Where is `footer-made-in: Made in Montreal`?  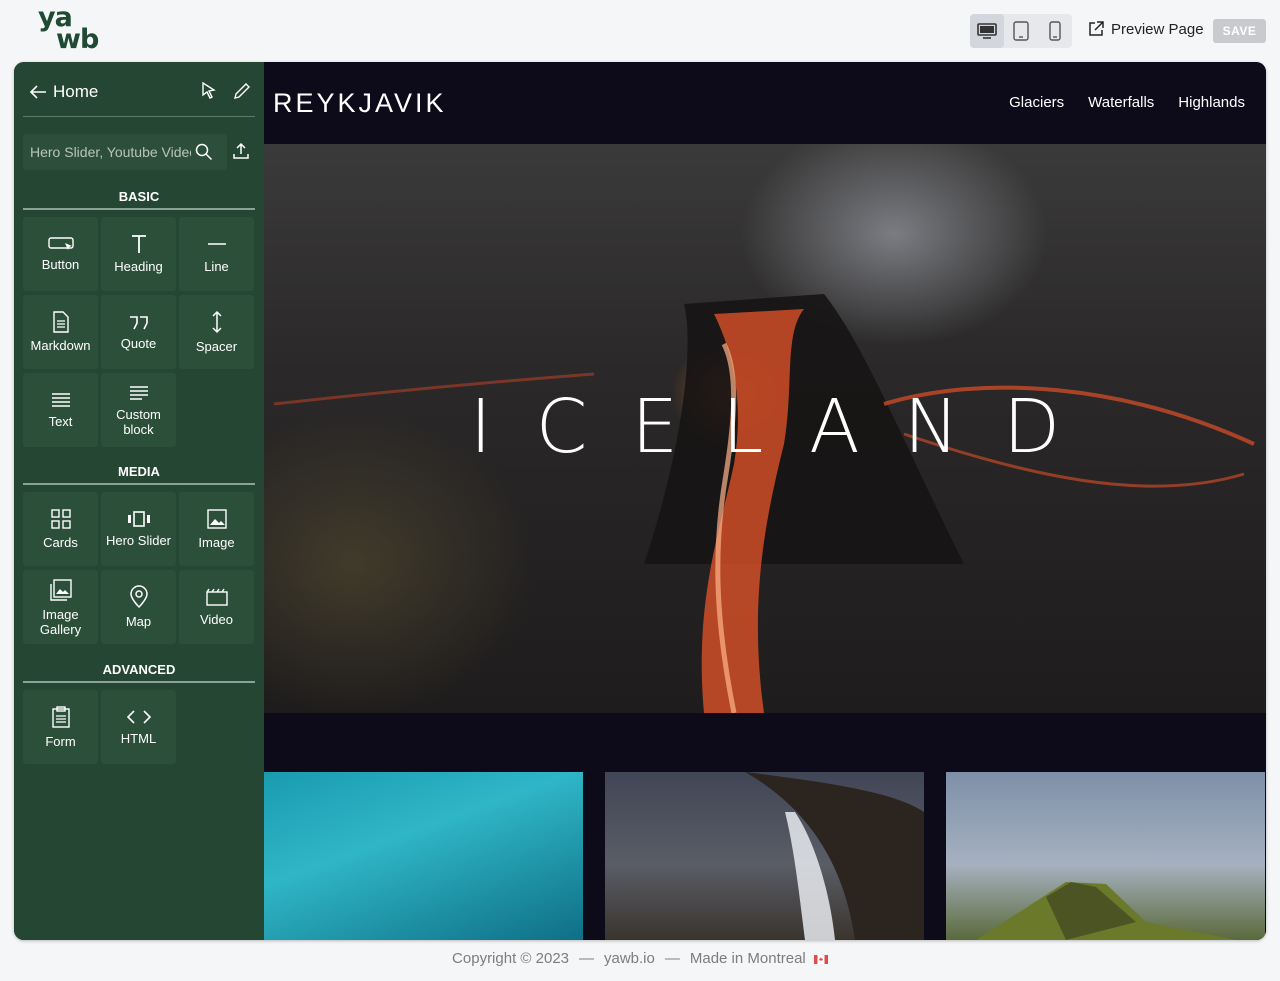 footer-made-in: Made in Montreal is located at coordinates (747, 958).